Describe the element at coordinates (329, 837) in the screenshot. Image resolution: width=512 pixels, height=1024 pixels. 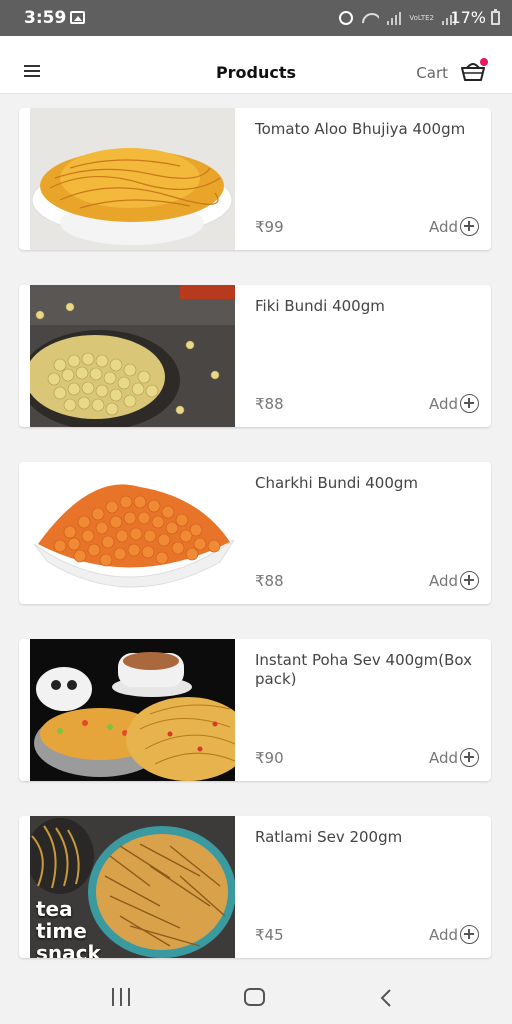
I see `product-name: Ratlami Sev 200gm` at that location.